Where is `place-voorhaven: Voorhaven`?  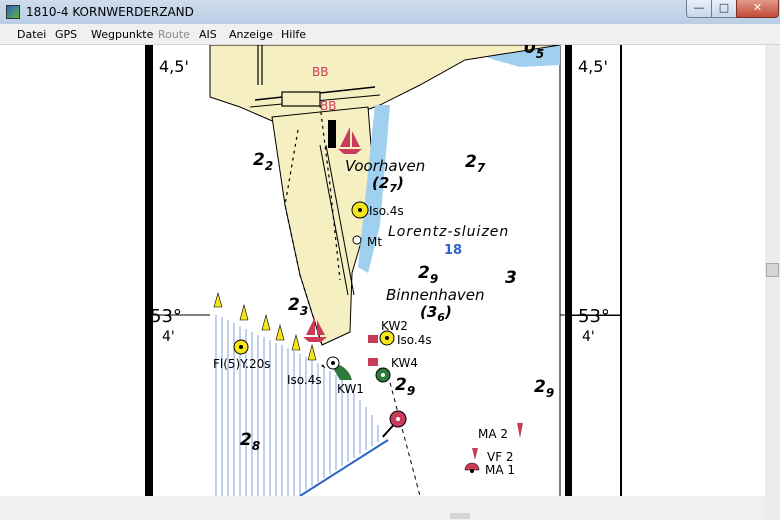 place-voorhaven: Voorhaven is located at coordinates (385, 166).